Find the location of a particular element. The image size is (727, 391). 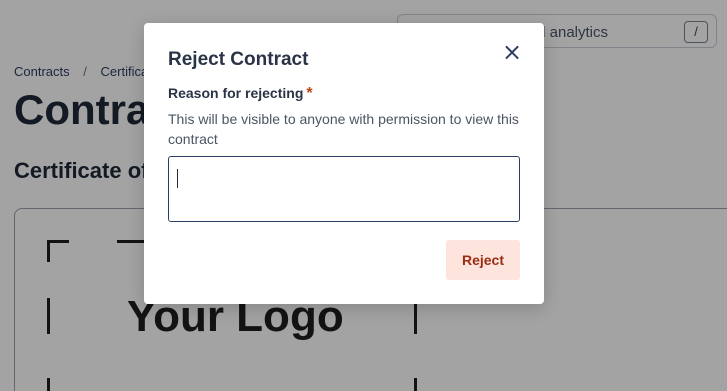

text-cursor is located at coordinates (177, 178).